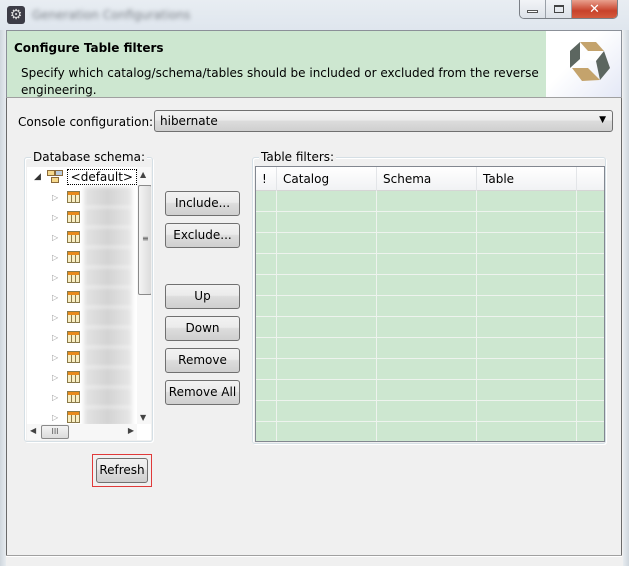 The image size is (629, 566). I want to click on minimize-icon, so click(532, 11).